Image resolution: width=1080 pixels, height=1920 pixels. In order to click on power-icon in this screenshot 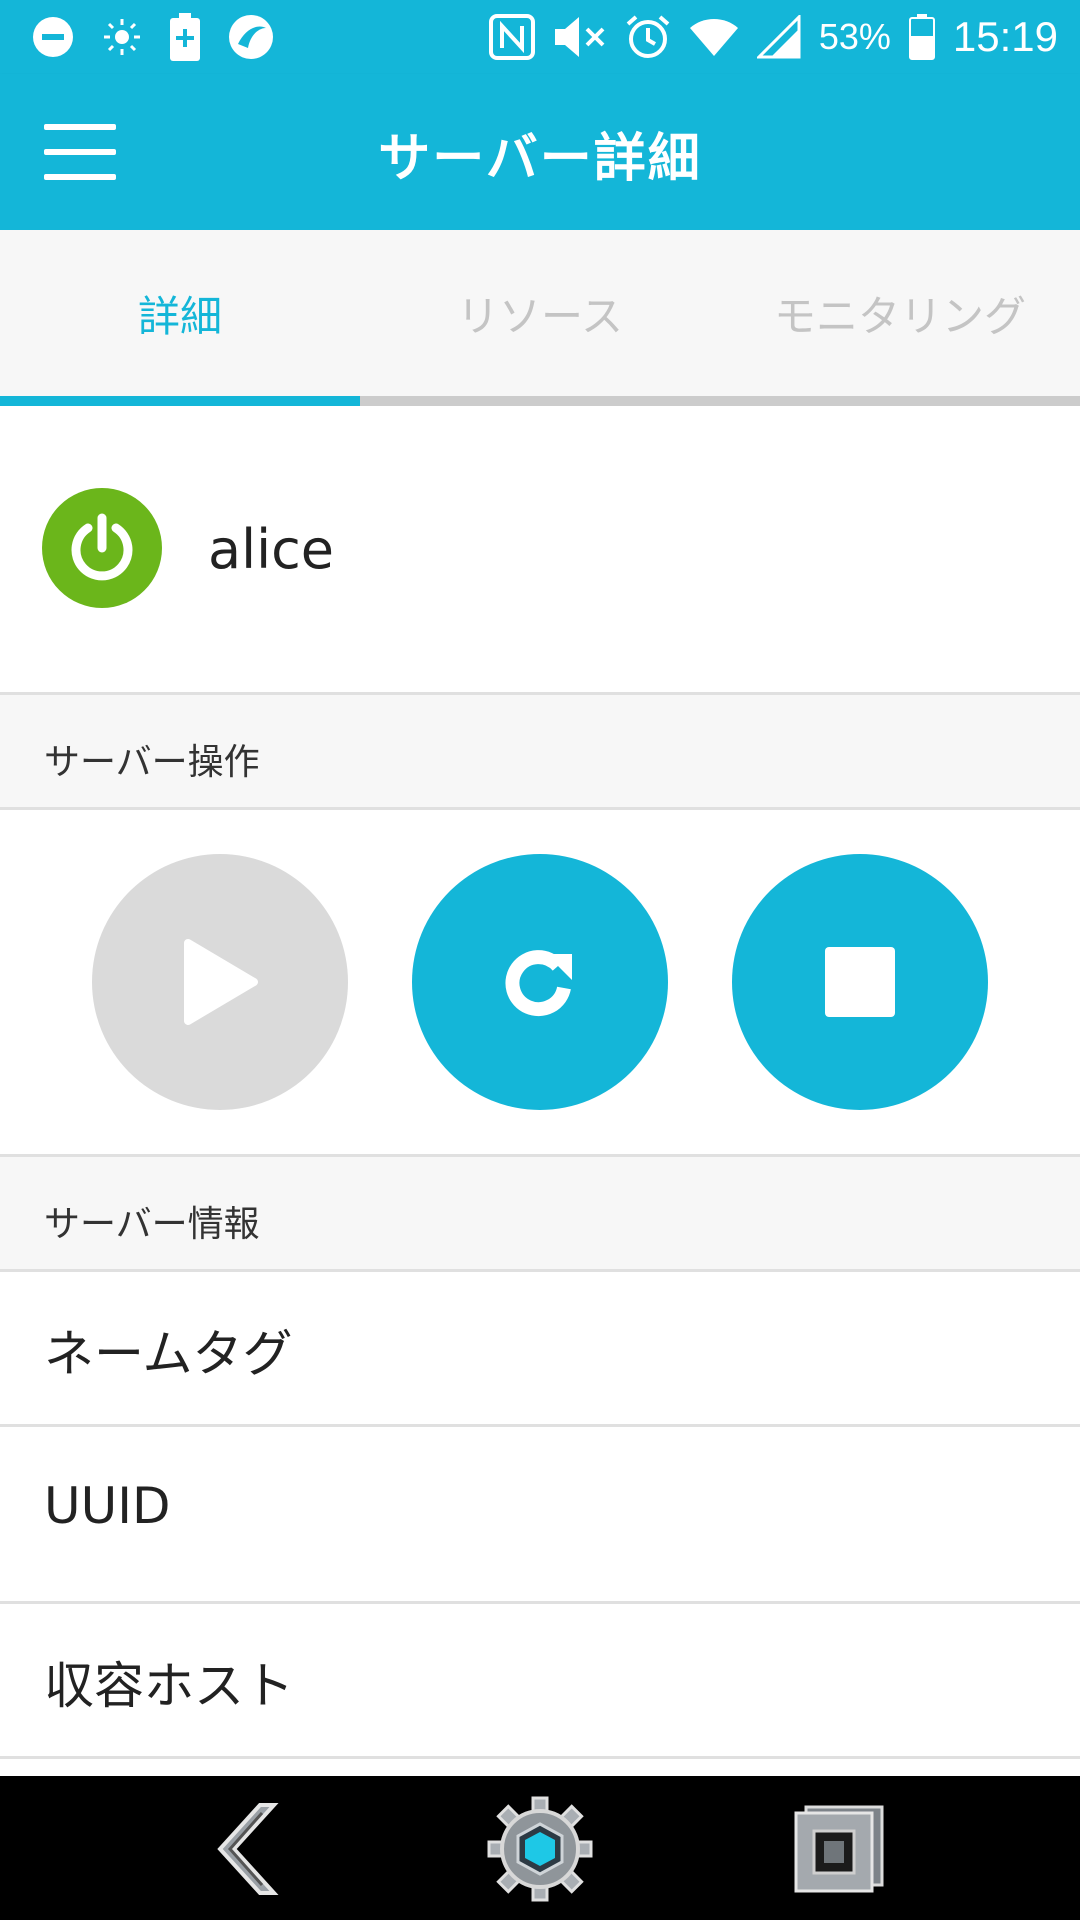, I will do `click(102, 548)`.